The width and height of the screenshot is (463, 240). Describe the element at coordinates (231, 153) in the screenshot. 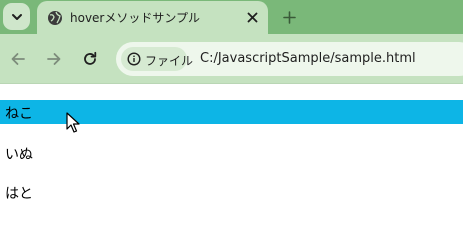

I see `list-item: いぬ` at that location.